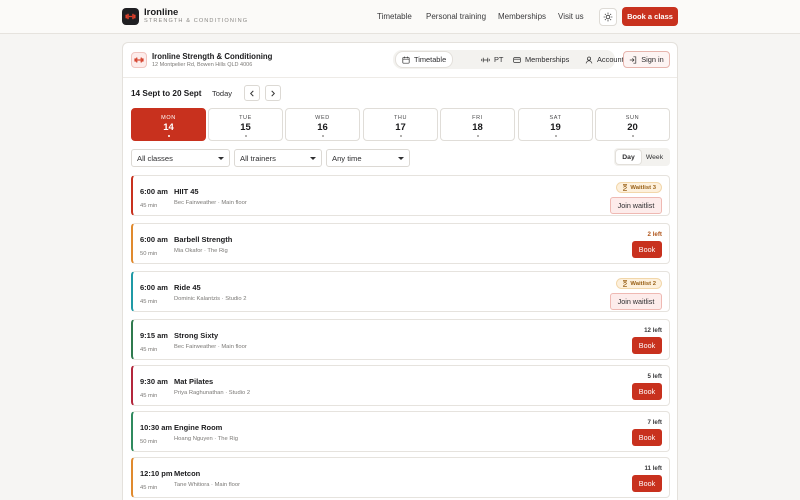 This screenshot has width=800, height=500. I want to click on class-name: Barbell Strength, so click(203, 239).